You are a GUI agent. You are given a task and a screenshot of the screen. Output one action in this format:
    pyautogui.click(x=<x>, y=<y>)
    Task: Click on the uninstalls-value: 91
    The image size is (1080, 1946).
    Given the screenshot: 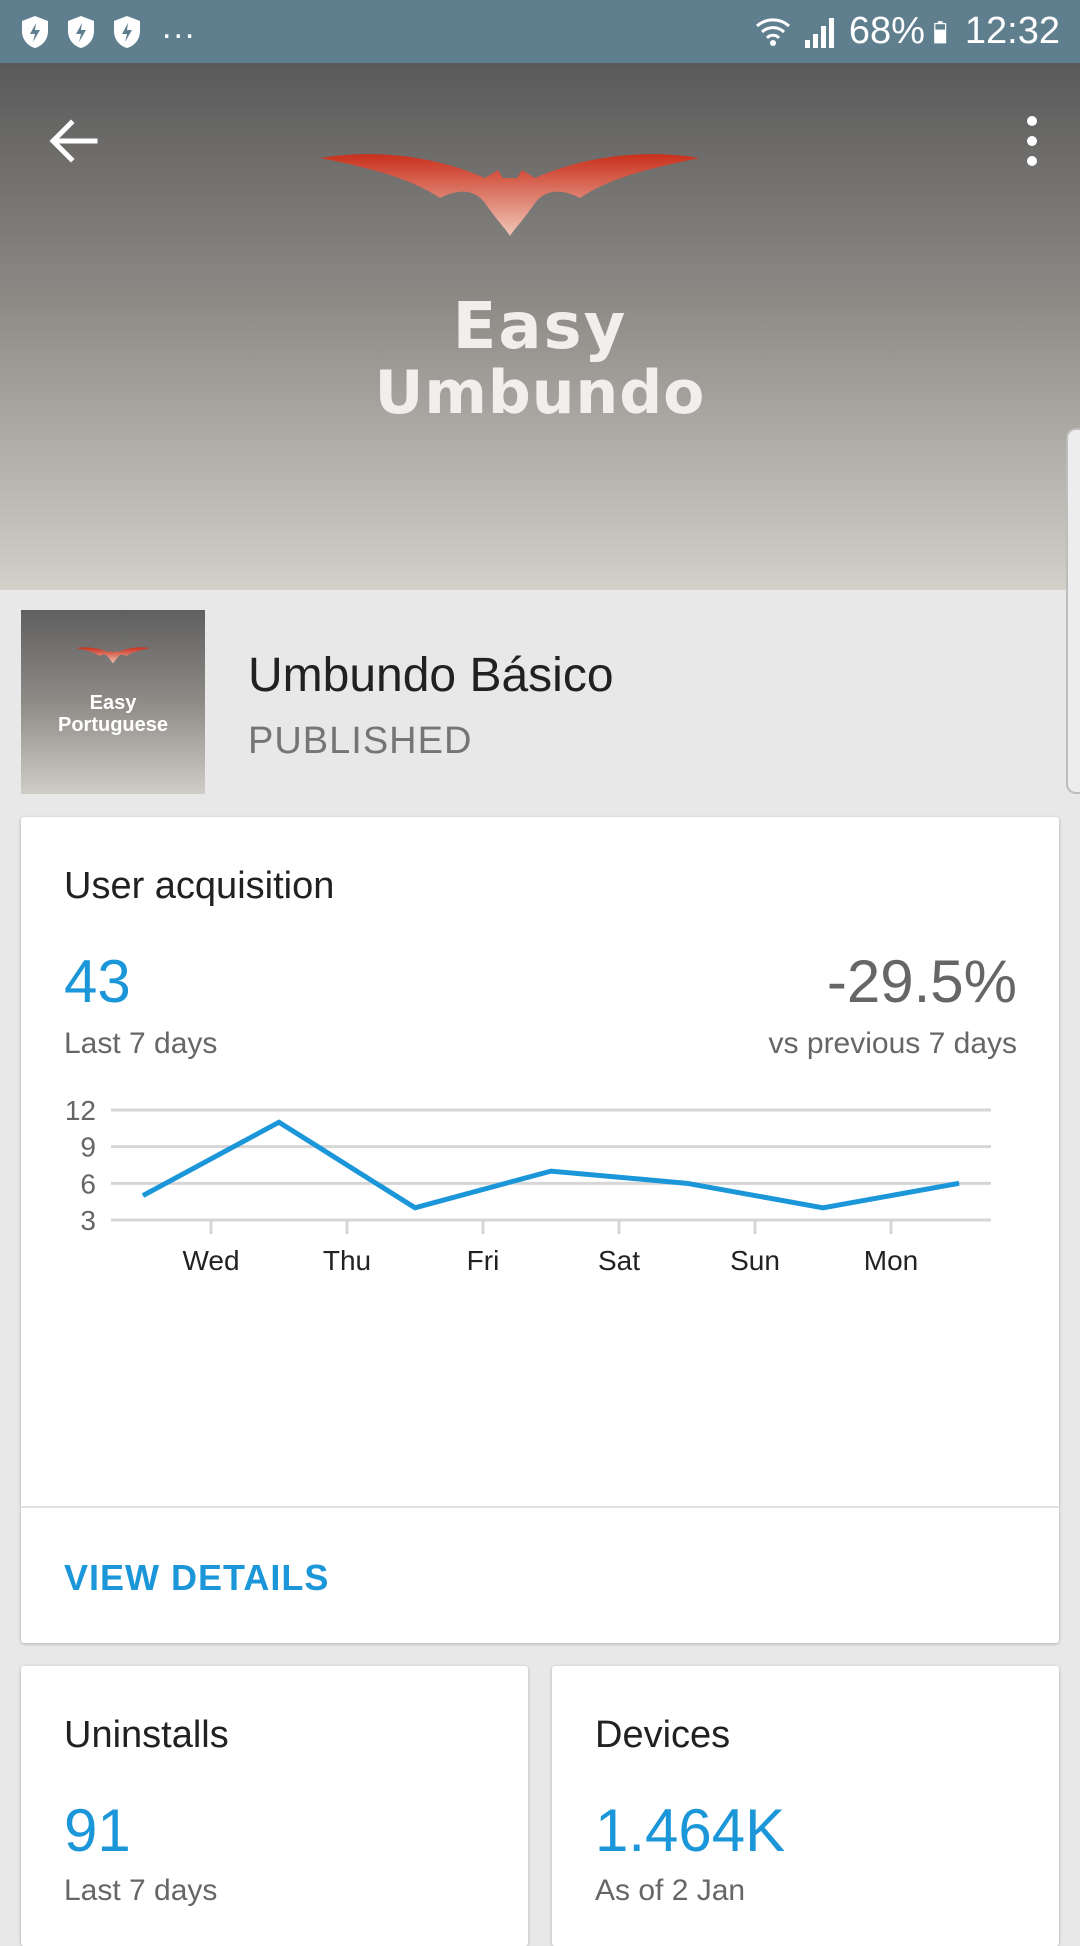 What is the action you would take?
    pyautogui.click(x=97, y=1830)
    